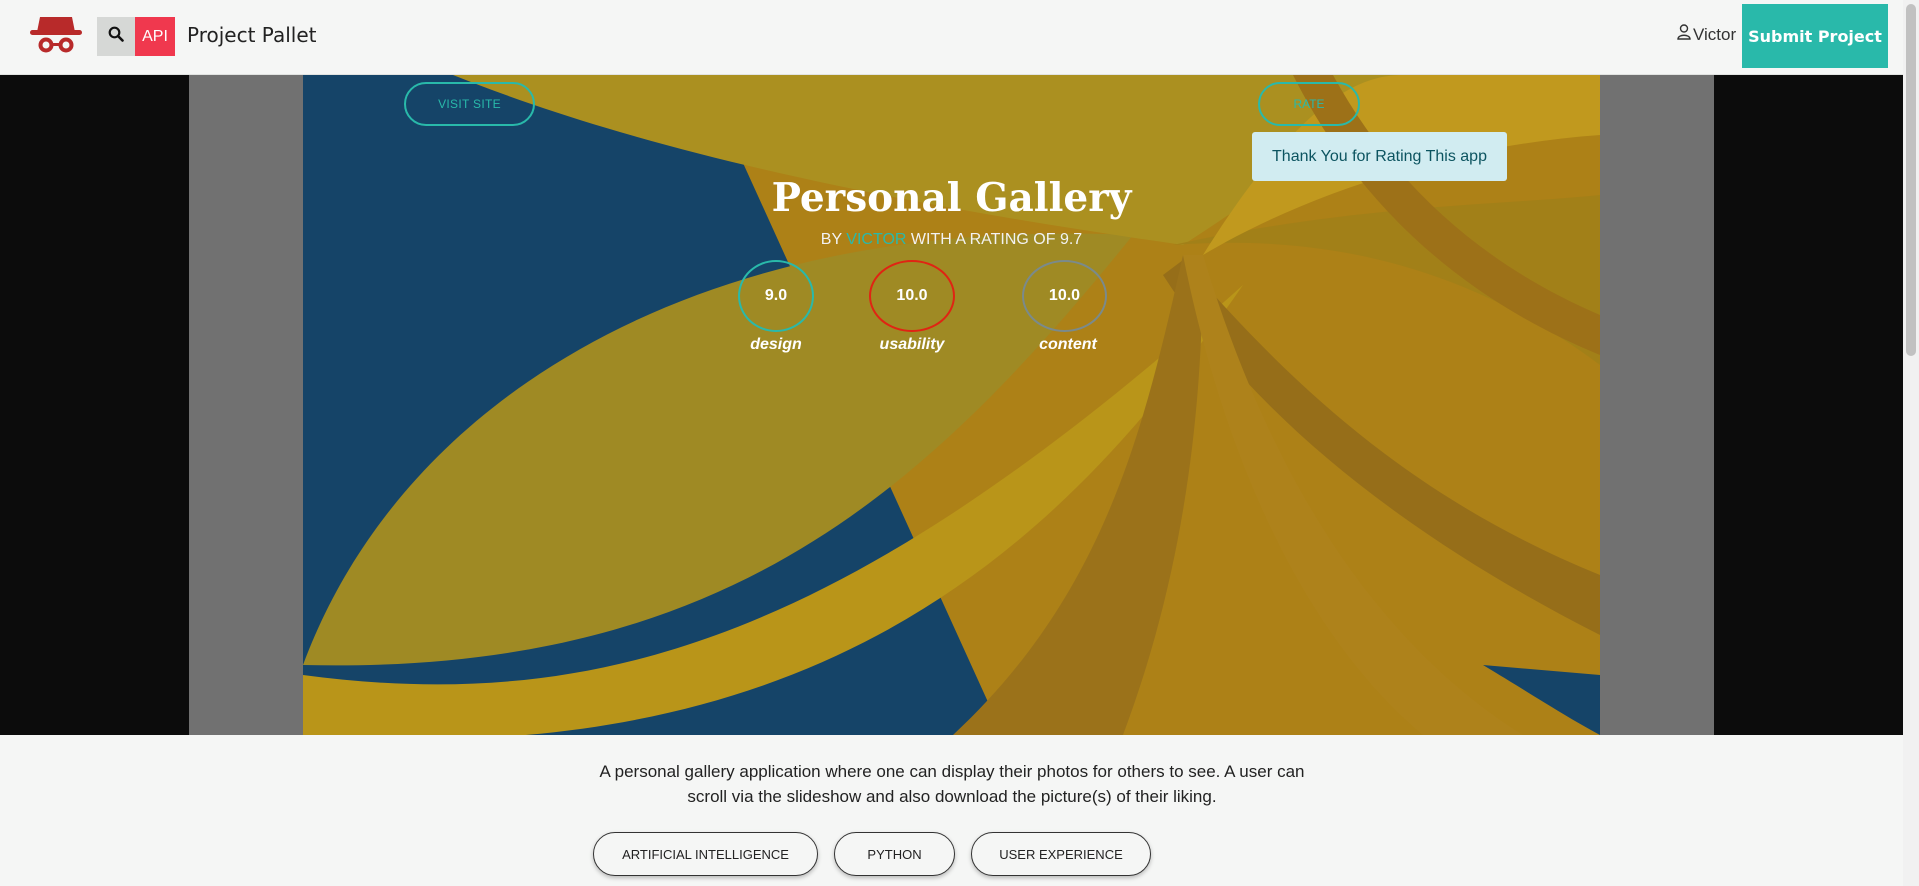 The width and height of the screenshot is (1919, 886). I want to click on content-score-circle: 10.0, so click(1064, 296).